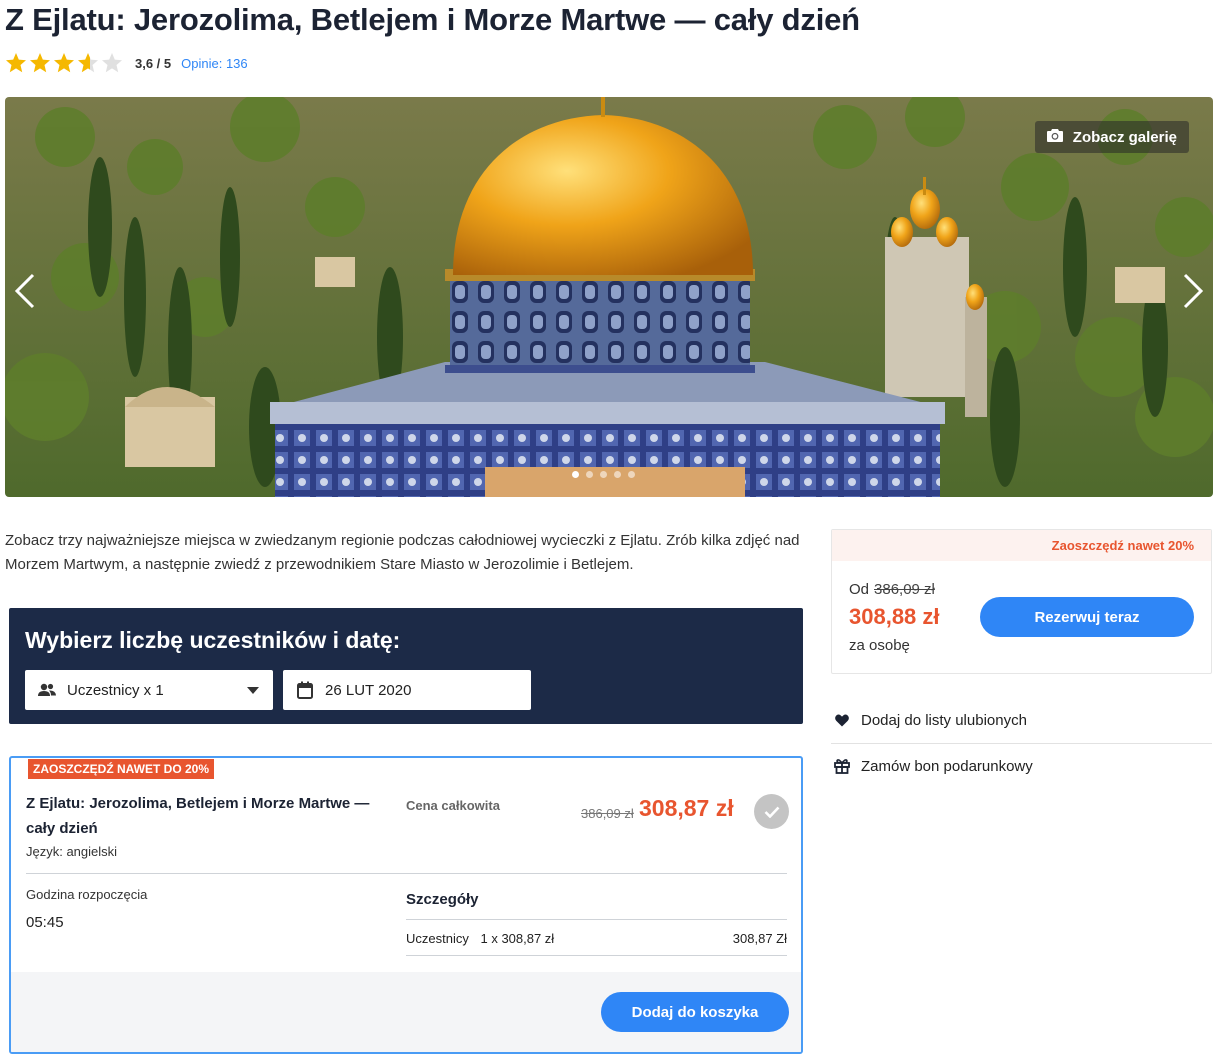  Describe the element at coordinates (253, 690) in the screenshot. I see `chevron-down-icon` at that location.